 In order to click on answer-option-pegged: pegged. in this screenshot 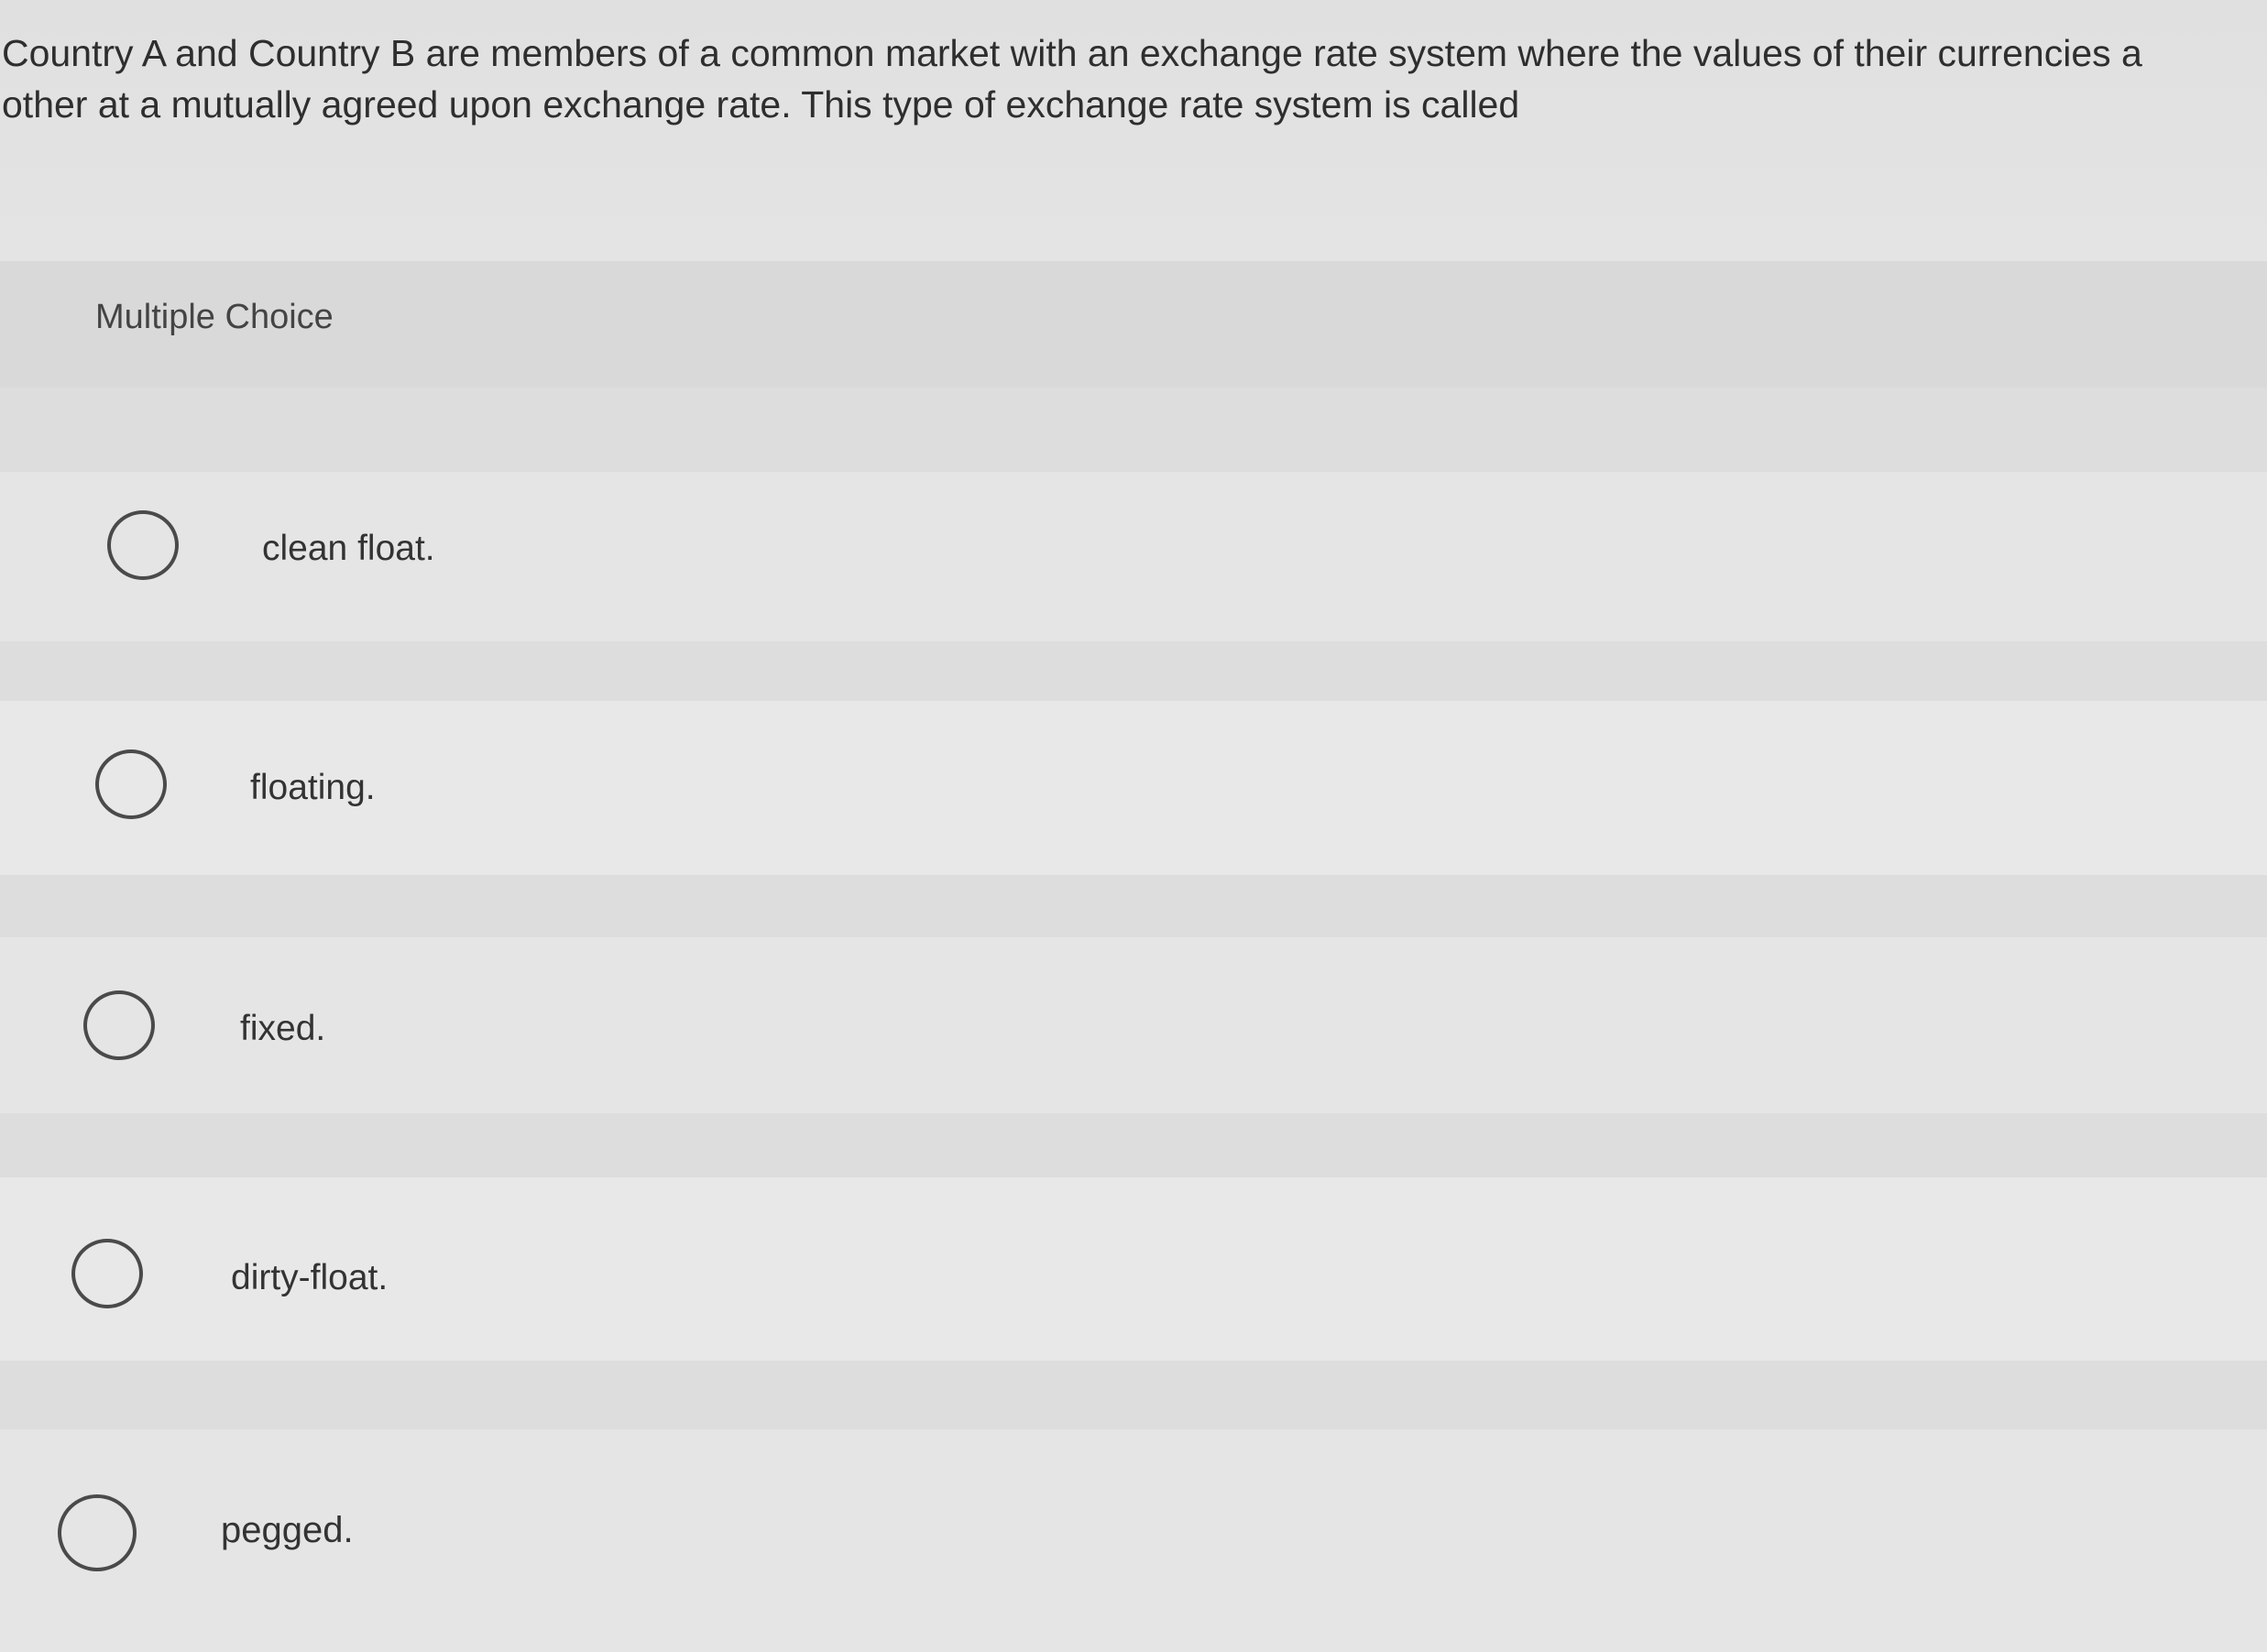, I will do `click(1133, 1540)`.